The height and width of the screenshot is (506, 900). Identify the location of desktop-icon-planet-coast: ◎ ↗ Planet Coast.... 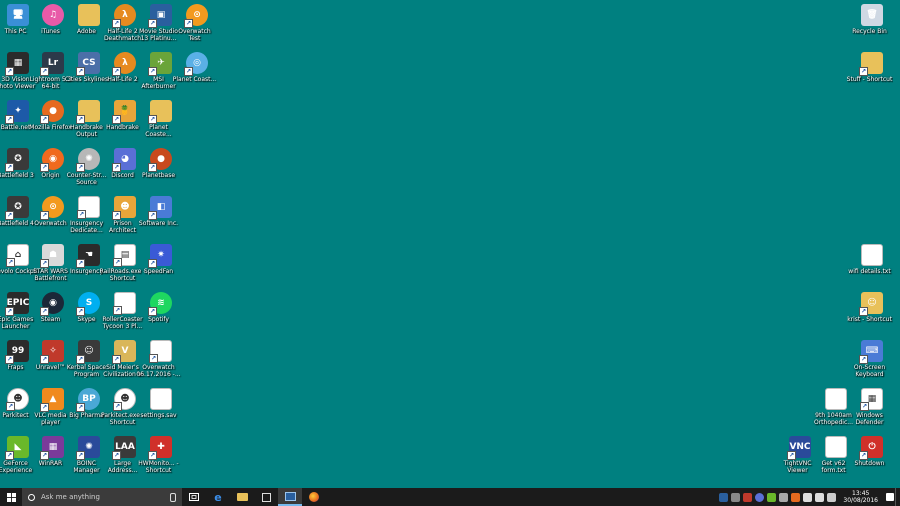
(194, 75).